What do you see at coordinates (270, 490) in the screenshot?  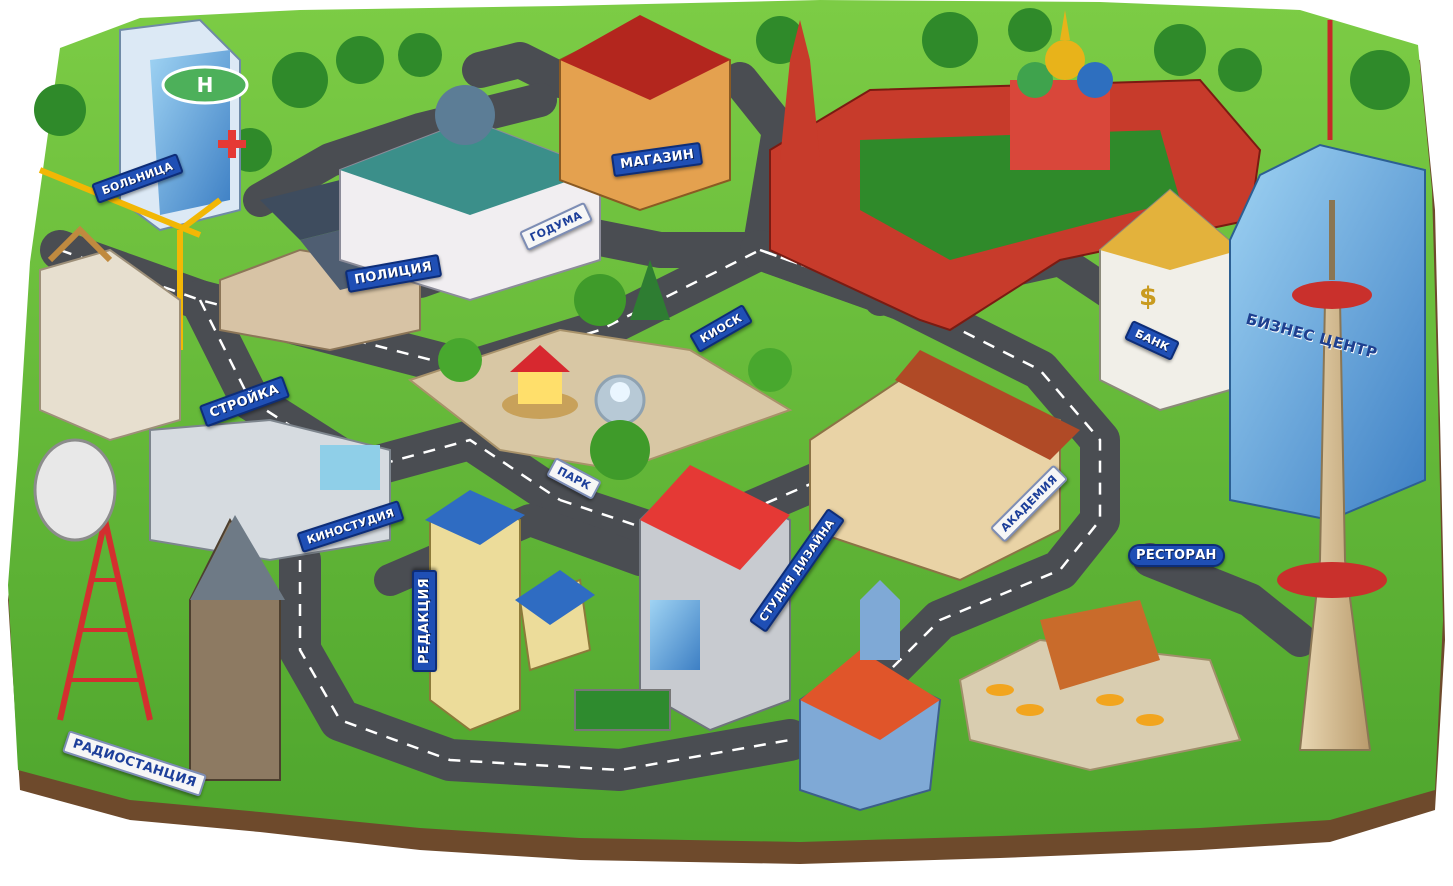 I see `film-studio` at bounding box center [270, 490].